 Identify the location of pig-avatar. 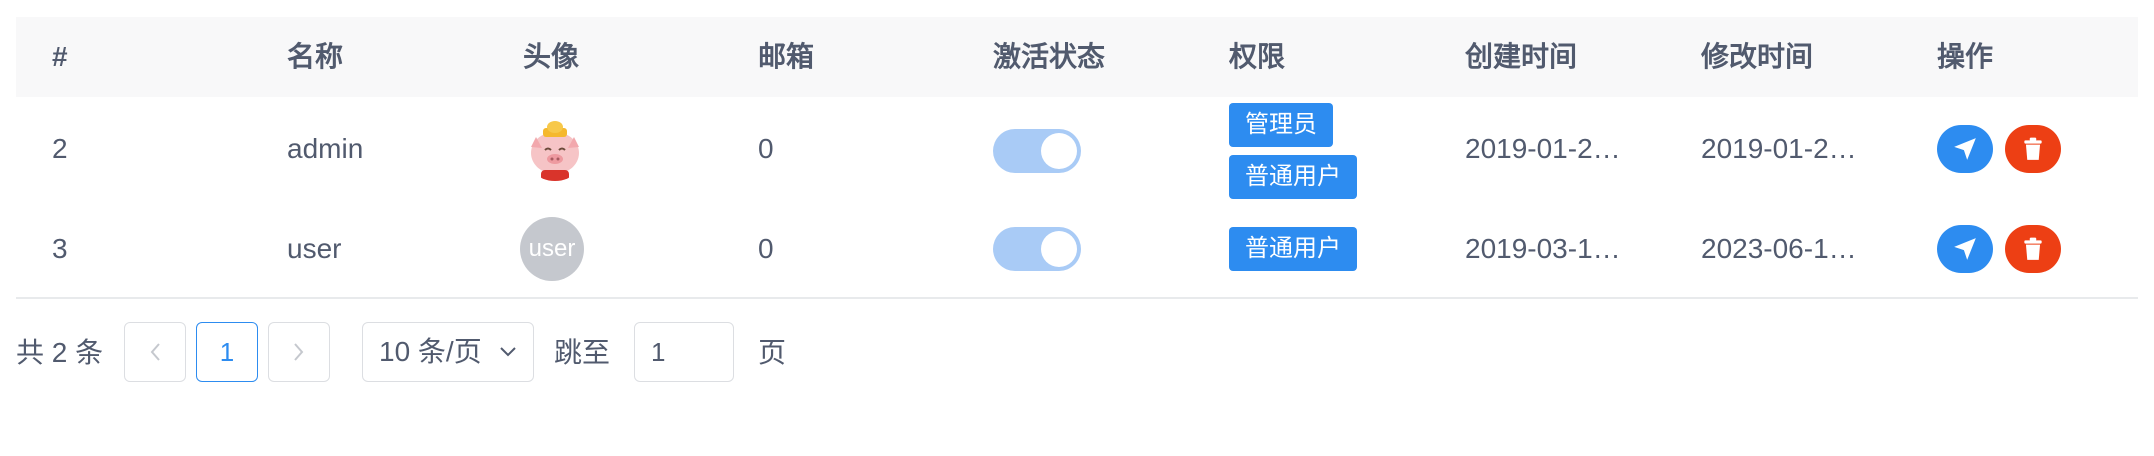
(555, 149).